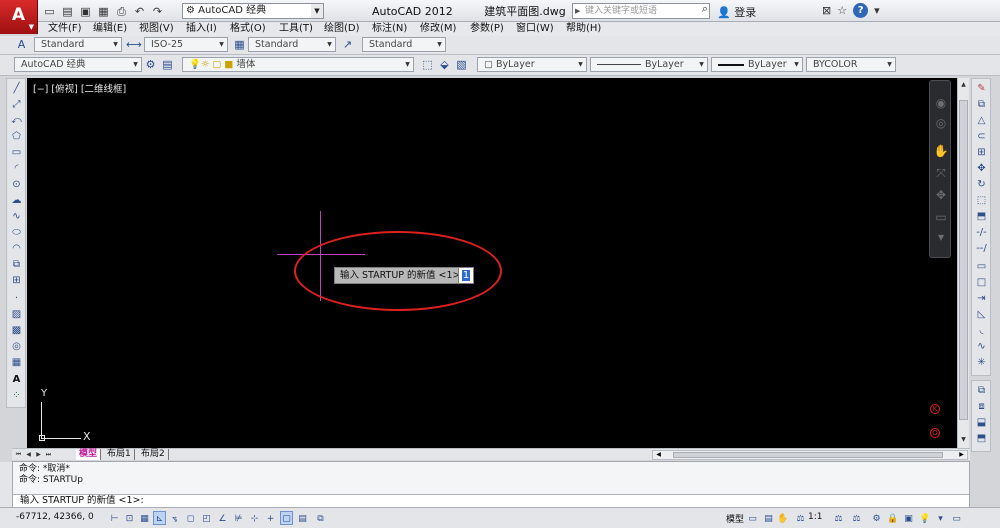  I want to click on menu-edit: 编辑(E), so click(110, 29).